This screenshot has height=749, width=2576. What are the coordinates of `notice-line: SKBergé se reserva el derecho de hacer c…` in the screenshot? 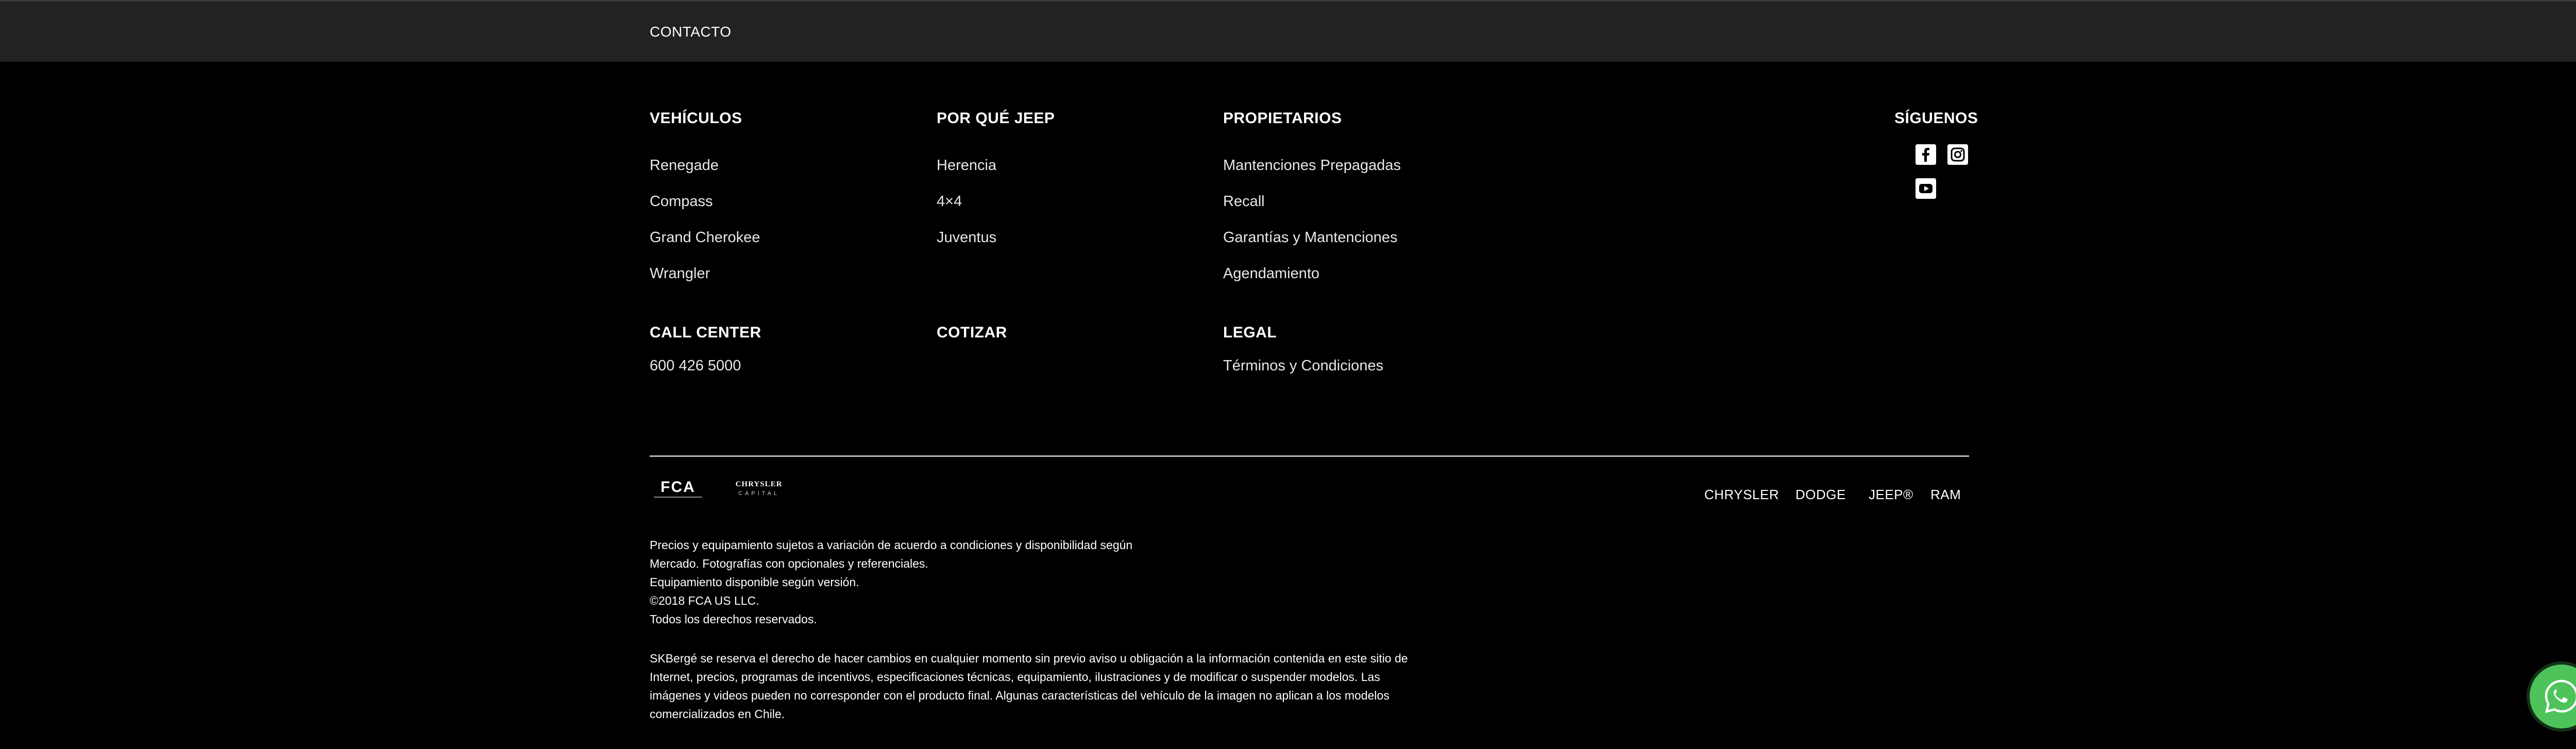 It's located at (1029, 658).